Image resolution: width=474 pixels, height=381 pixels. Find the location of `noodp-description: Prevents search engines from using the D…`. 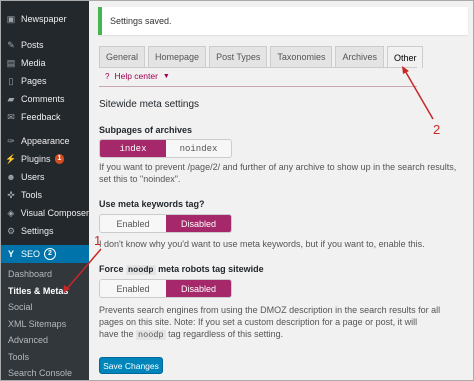

noodp-description: Prevents search engines from using the D… is located at coordinates (279, 322).